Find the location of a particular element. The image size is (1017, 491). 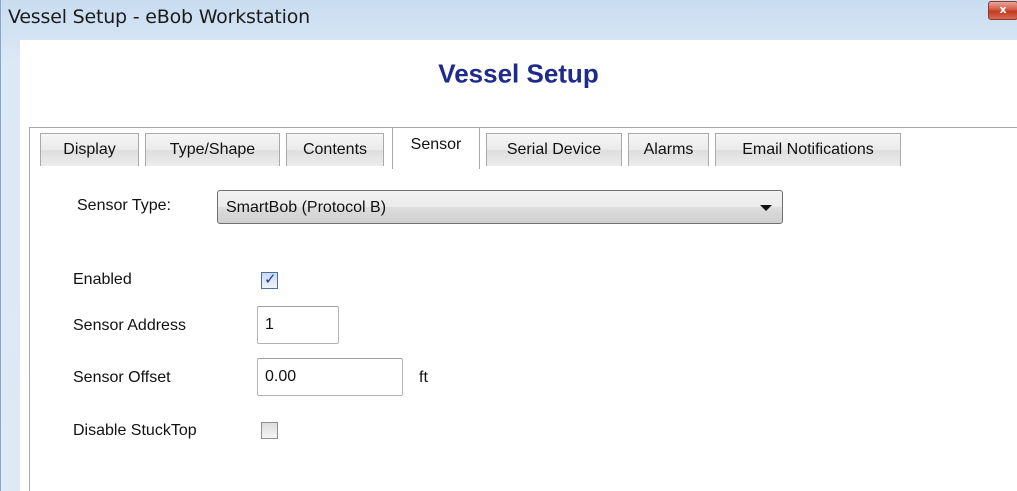

tab-serial-device: Serial Device is located at coordinates (554, 149).